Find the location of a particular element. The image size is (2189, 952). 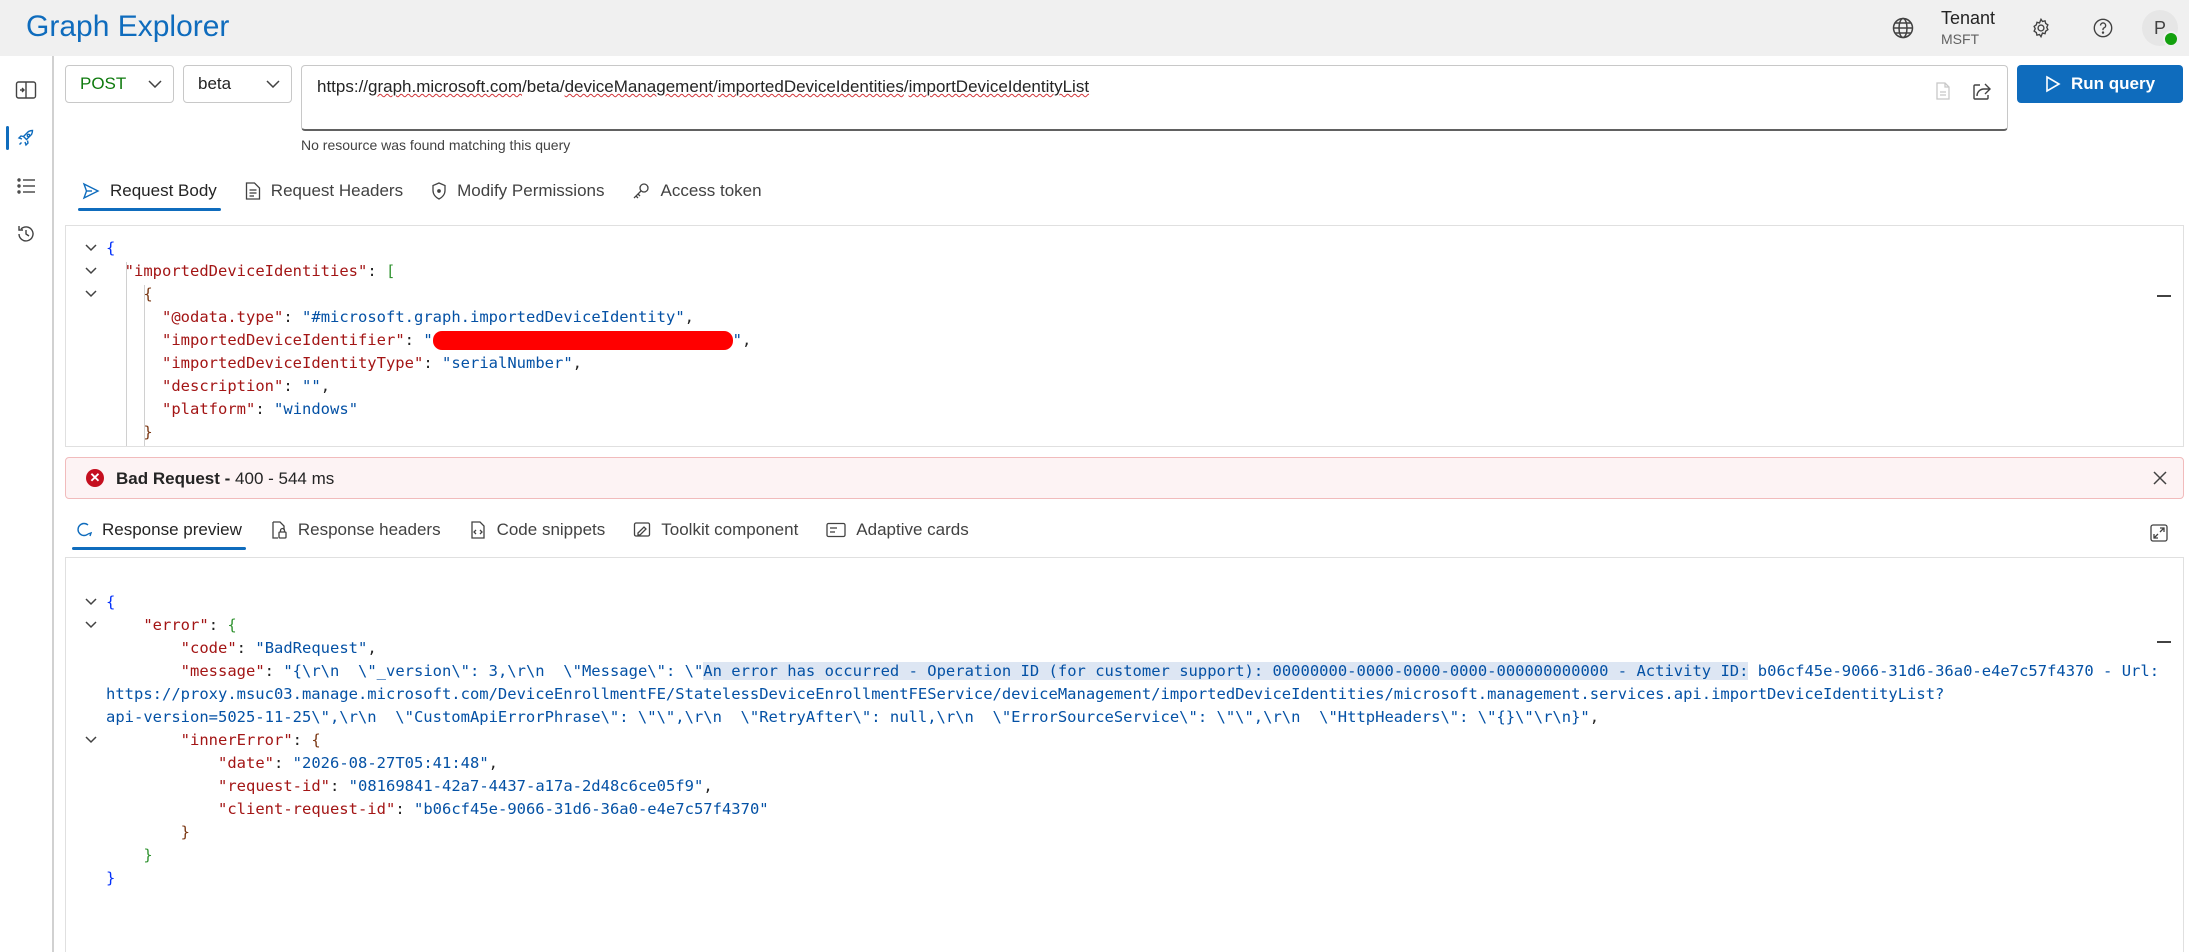

document-icon is located at coordinates (1943, 91).